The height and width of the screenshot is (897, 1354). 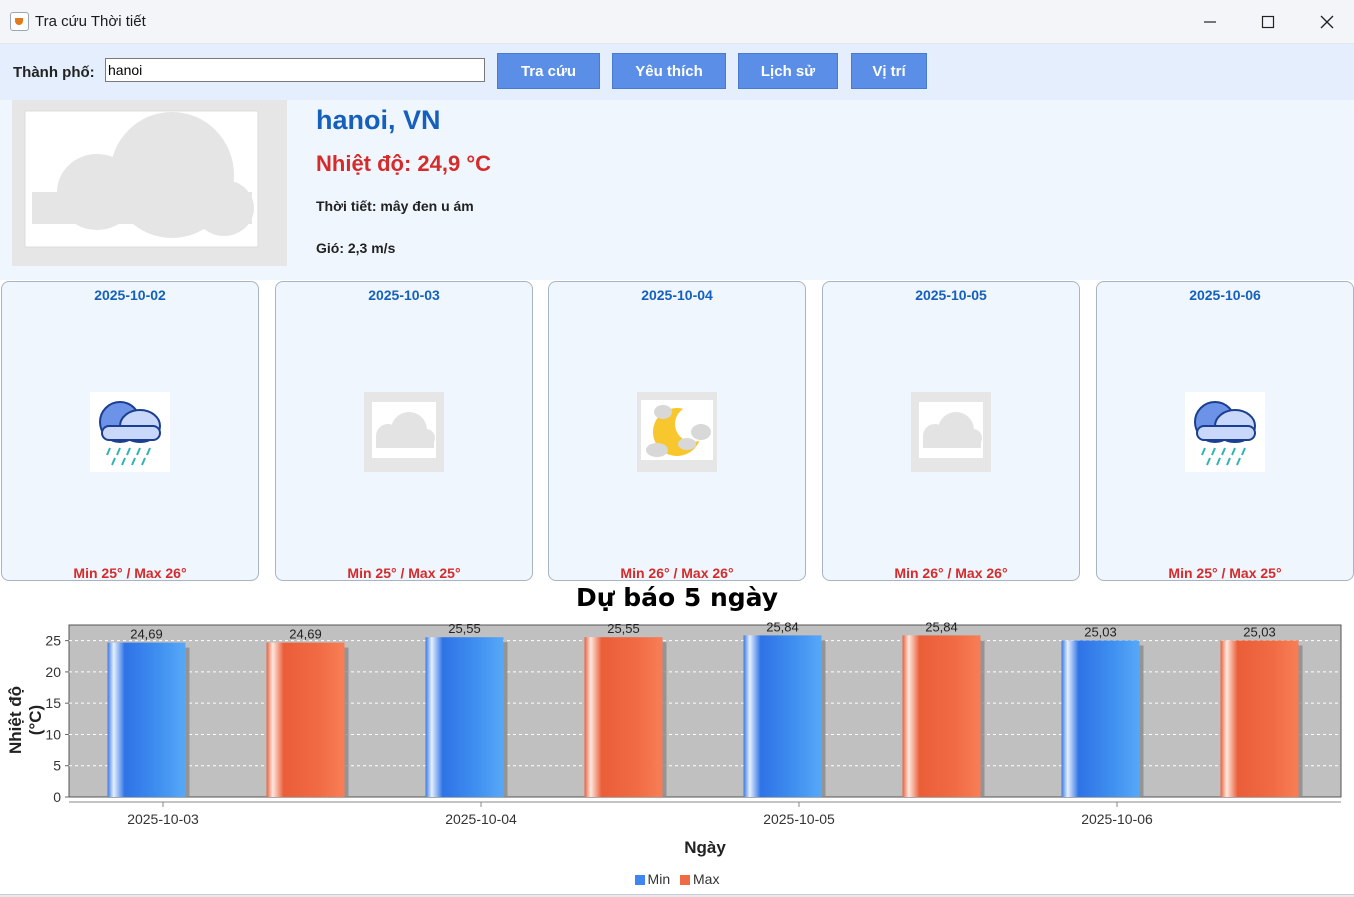 What do you see at coordinates (395, 206) in the screenshot?
I see `weather-description: Thời tiết: mây đen u ám` at bounding box center [395, 206].